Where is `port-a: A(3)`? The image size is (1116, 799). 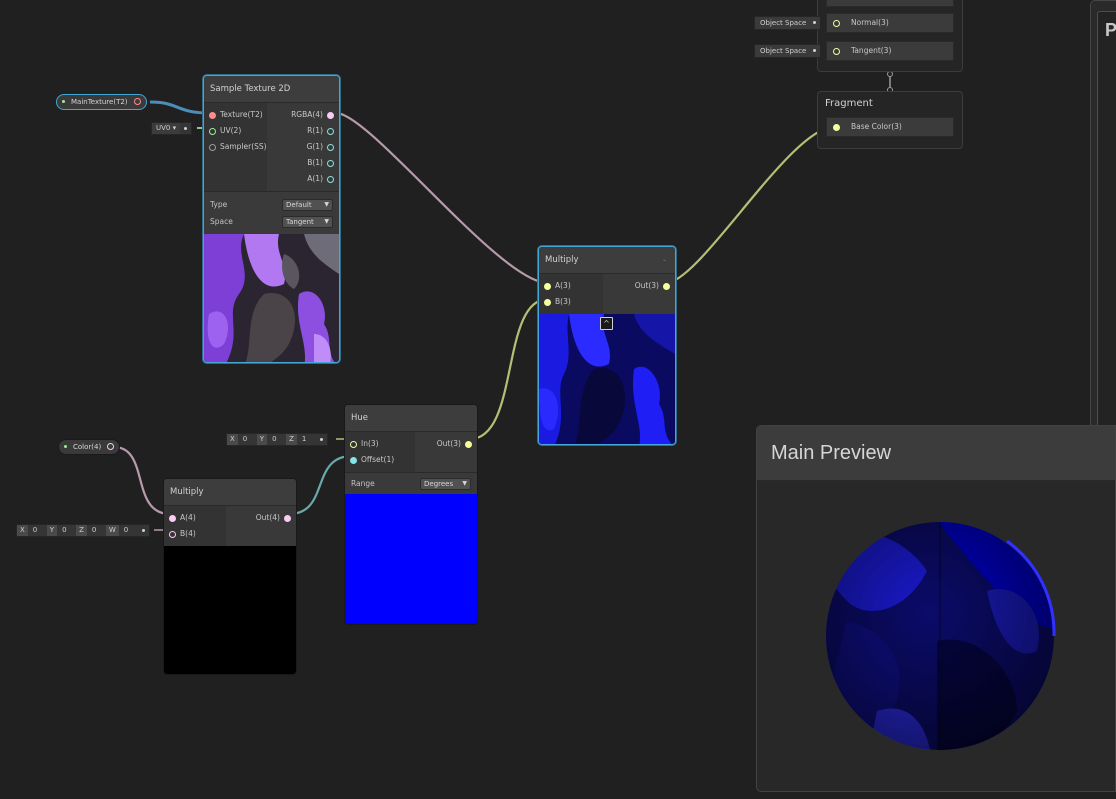
port-a: A(3) is located at coordinates (571, 286).